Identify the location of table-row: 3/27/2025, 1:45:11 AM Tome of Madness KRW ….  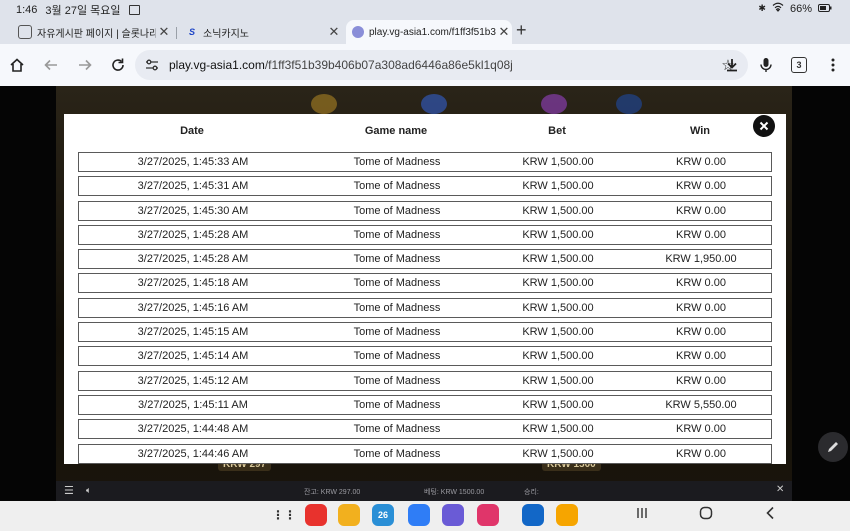
(425, 404).